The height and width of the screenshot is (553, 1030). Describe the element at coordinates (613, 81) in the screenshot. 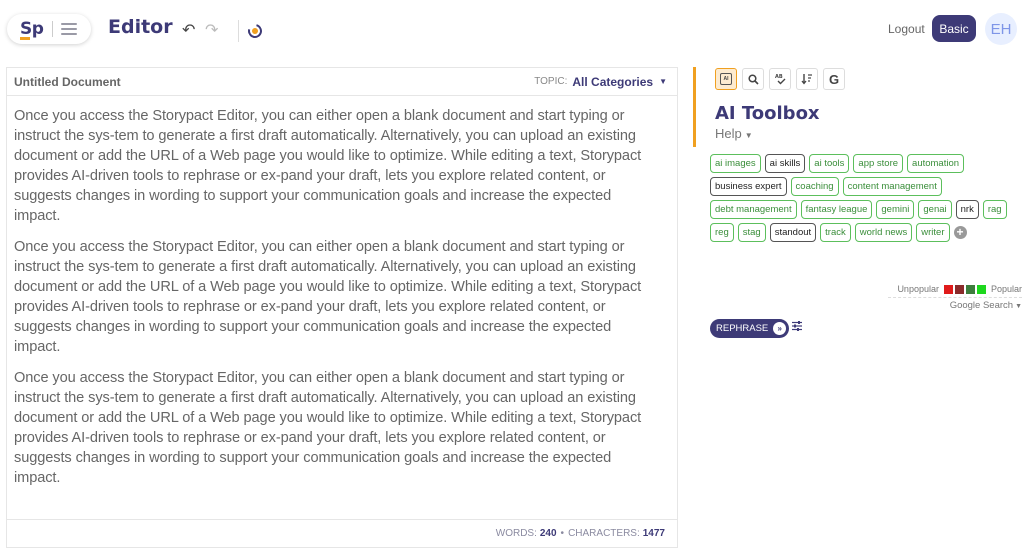

I see `topic-value: All Categories` at that location.